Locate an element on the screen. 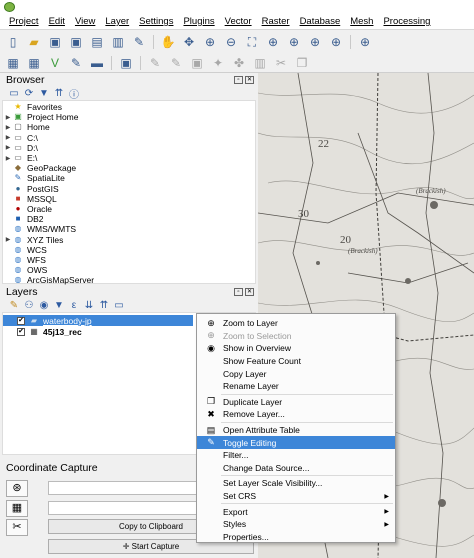 This screenshot has height=558, width=474. zoom-next-icon: ⊕ is located at coordinates (365, 42).